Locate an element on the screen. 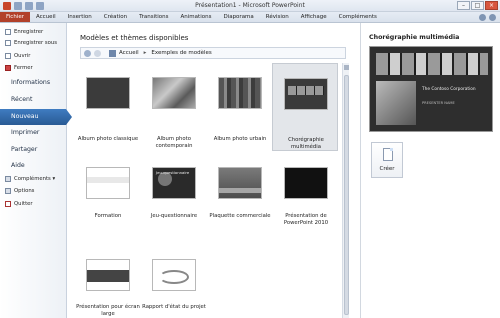 This screenshot has width=500, height=318. create-button: Créer is located at coordinates (387, 160).